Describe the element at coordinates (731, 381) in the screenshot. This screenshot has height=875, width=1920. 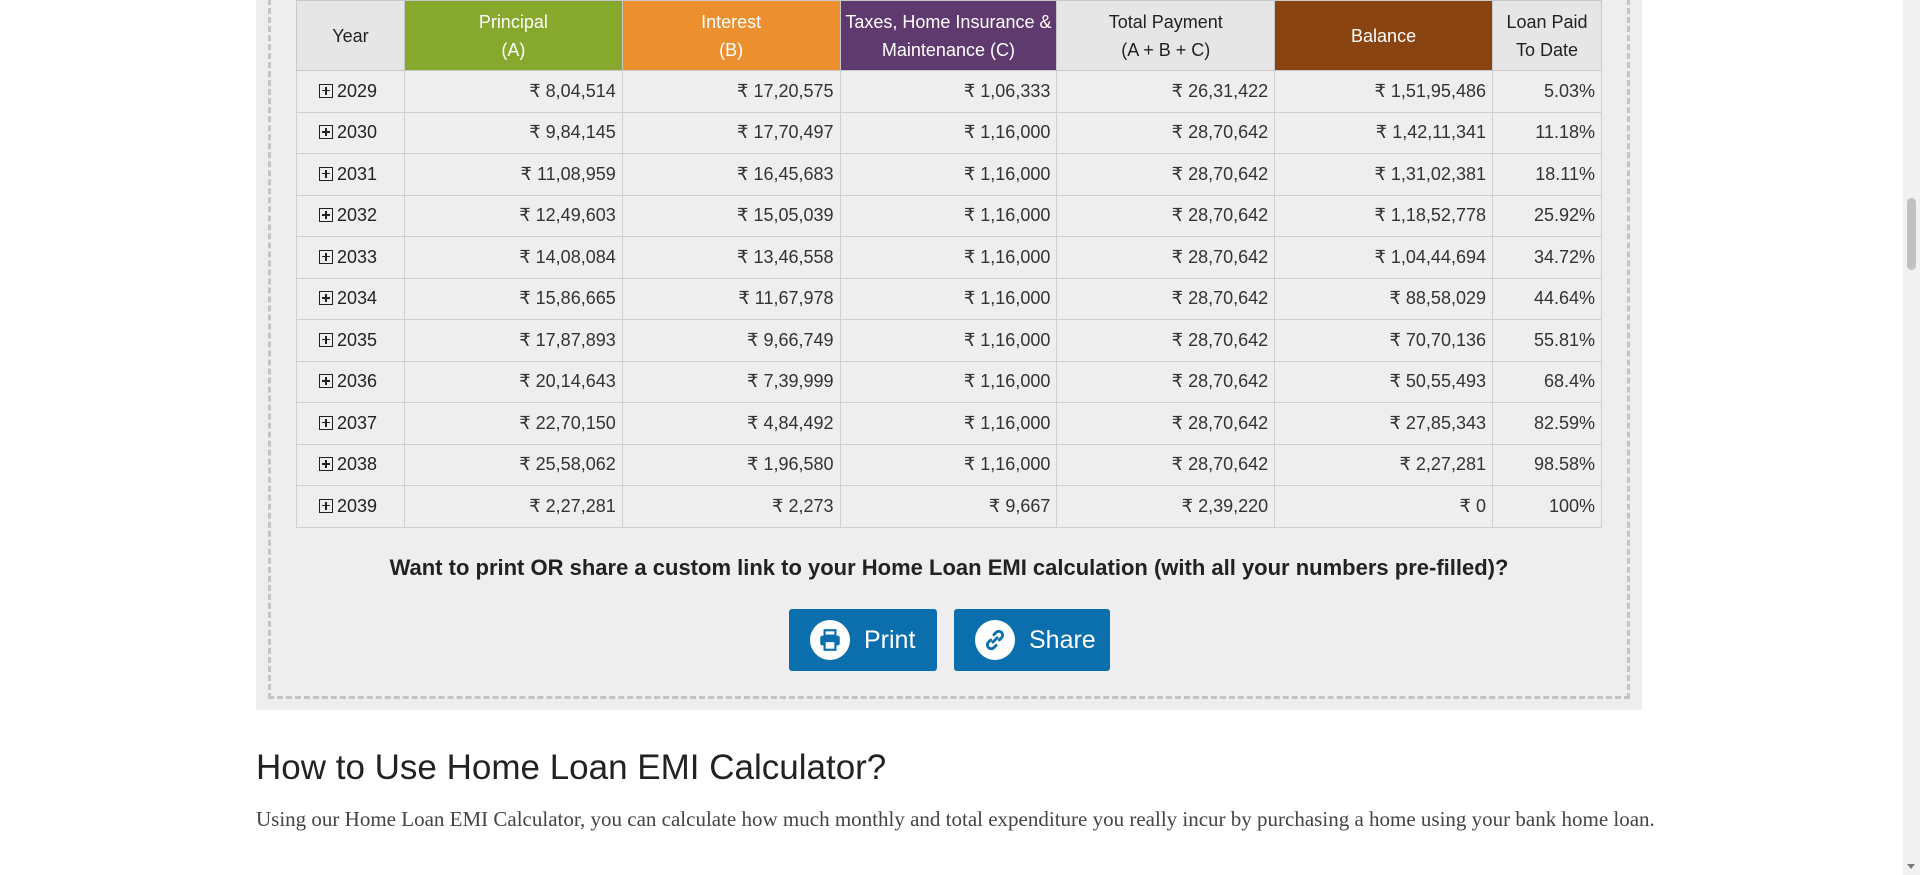
I see `interest-cell: ₹ 7,39,999` at that location.